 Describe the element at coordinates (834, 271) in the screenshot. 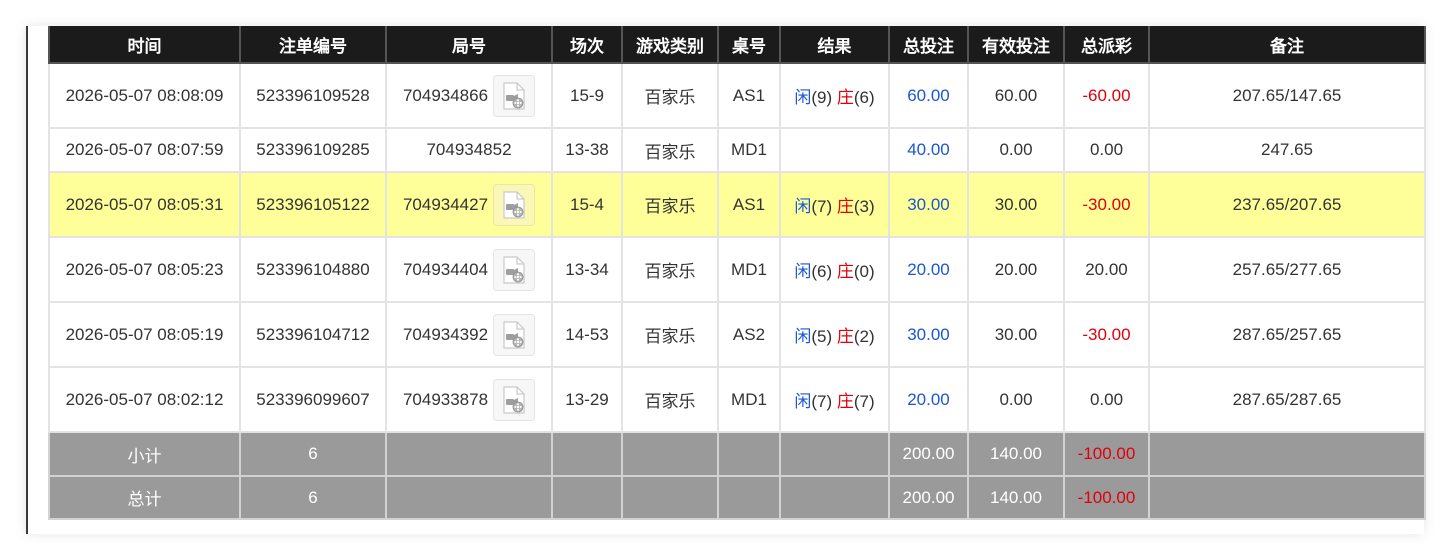

I see `result-text: 闲(6) 庄(0)` at that location.